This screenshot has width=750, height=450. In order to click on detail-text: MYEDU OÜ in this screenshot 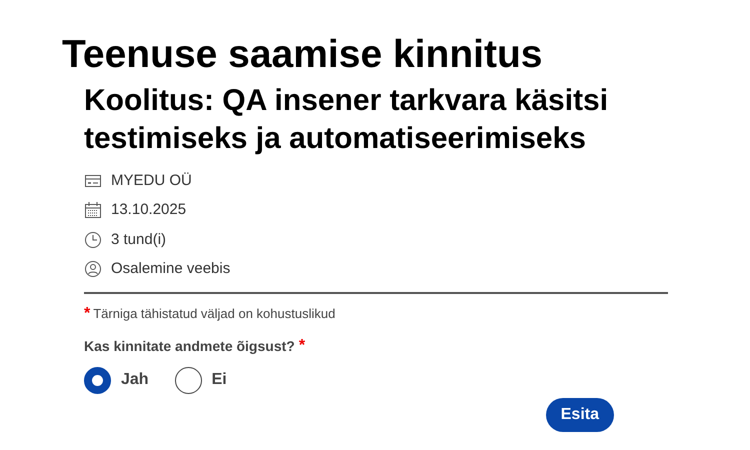, I will do `click(151, 180)`.